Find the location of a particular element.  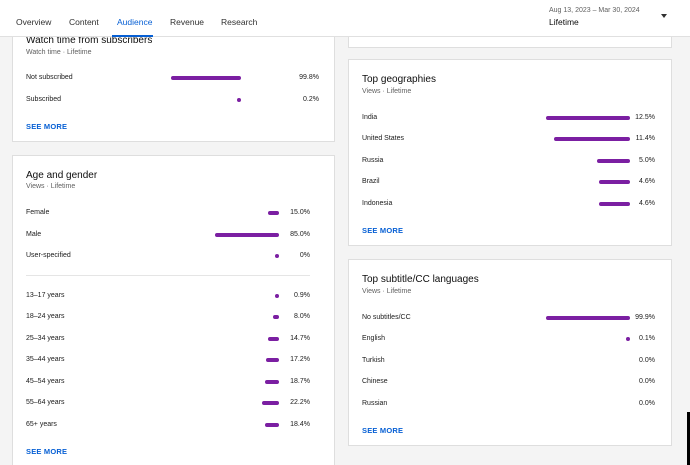

row-value-brazil: 4.6% is located at coordinates (647, 181).